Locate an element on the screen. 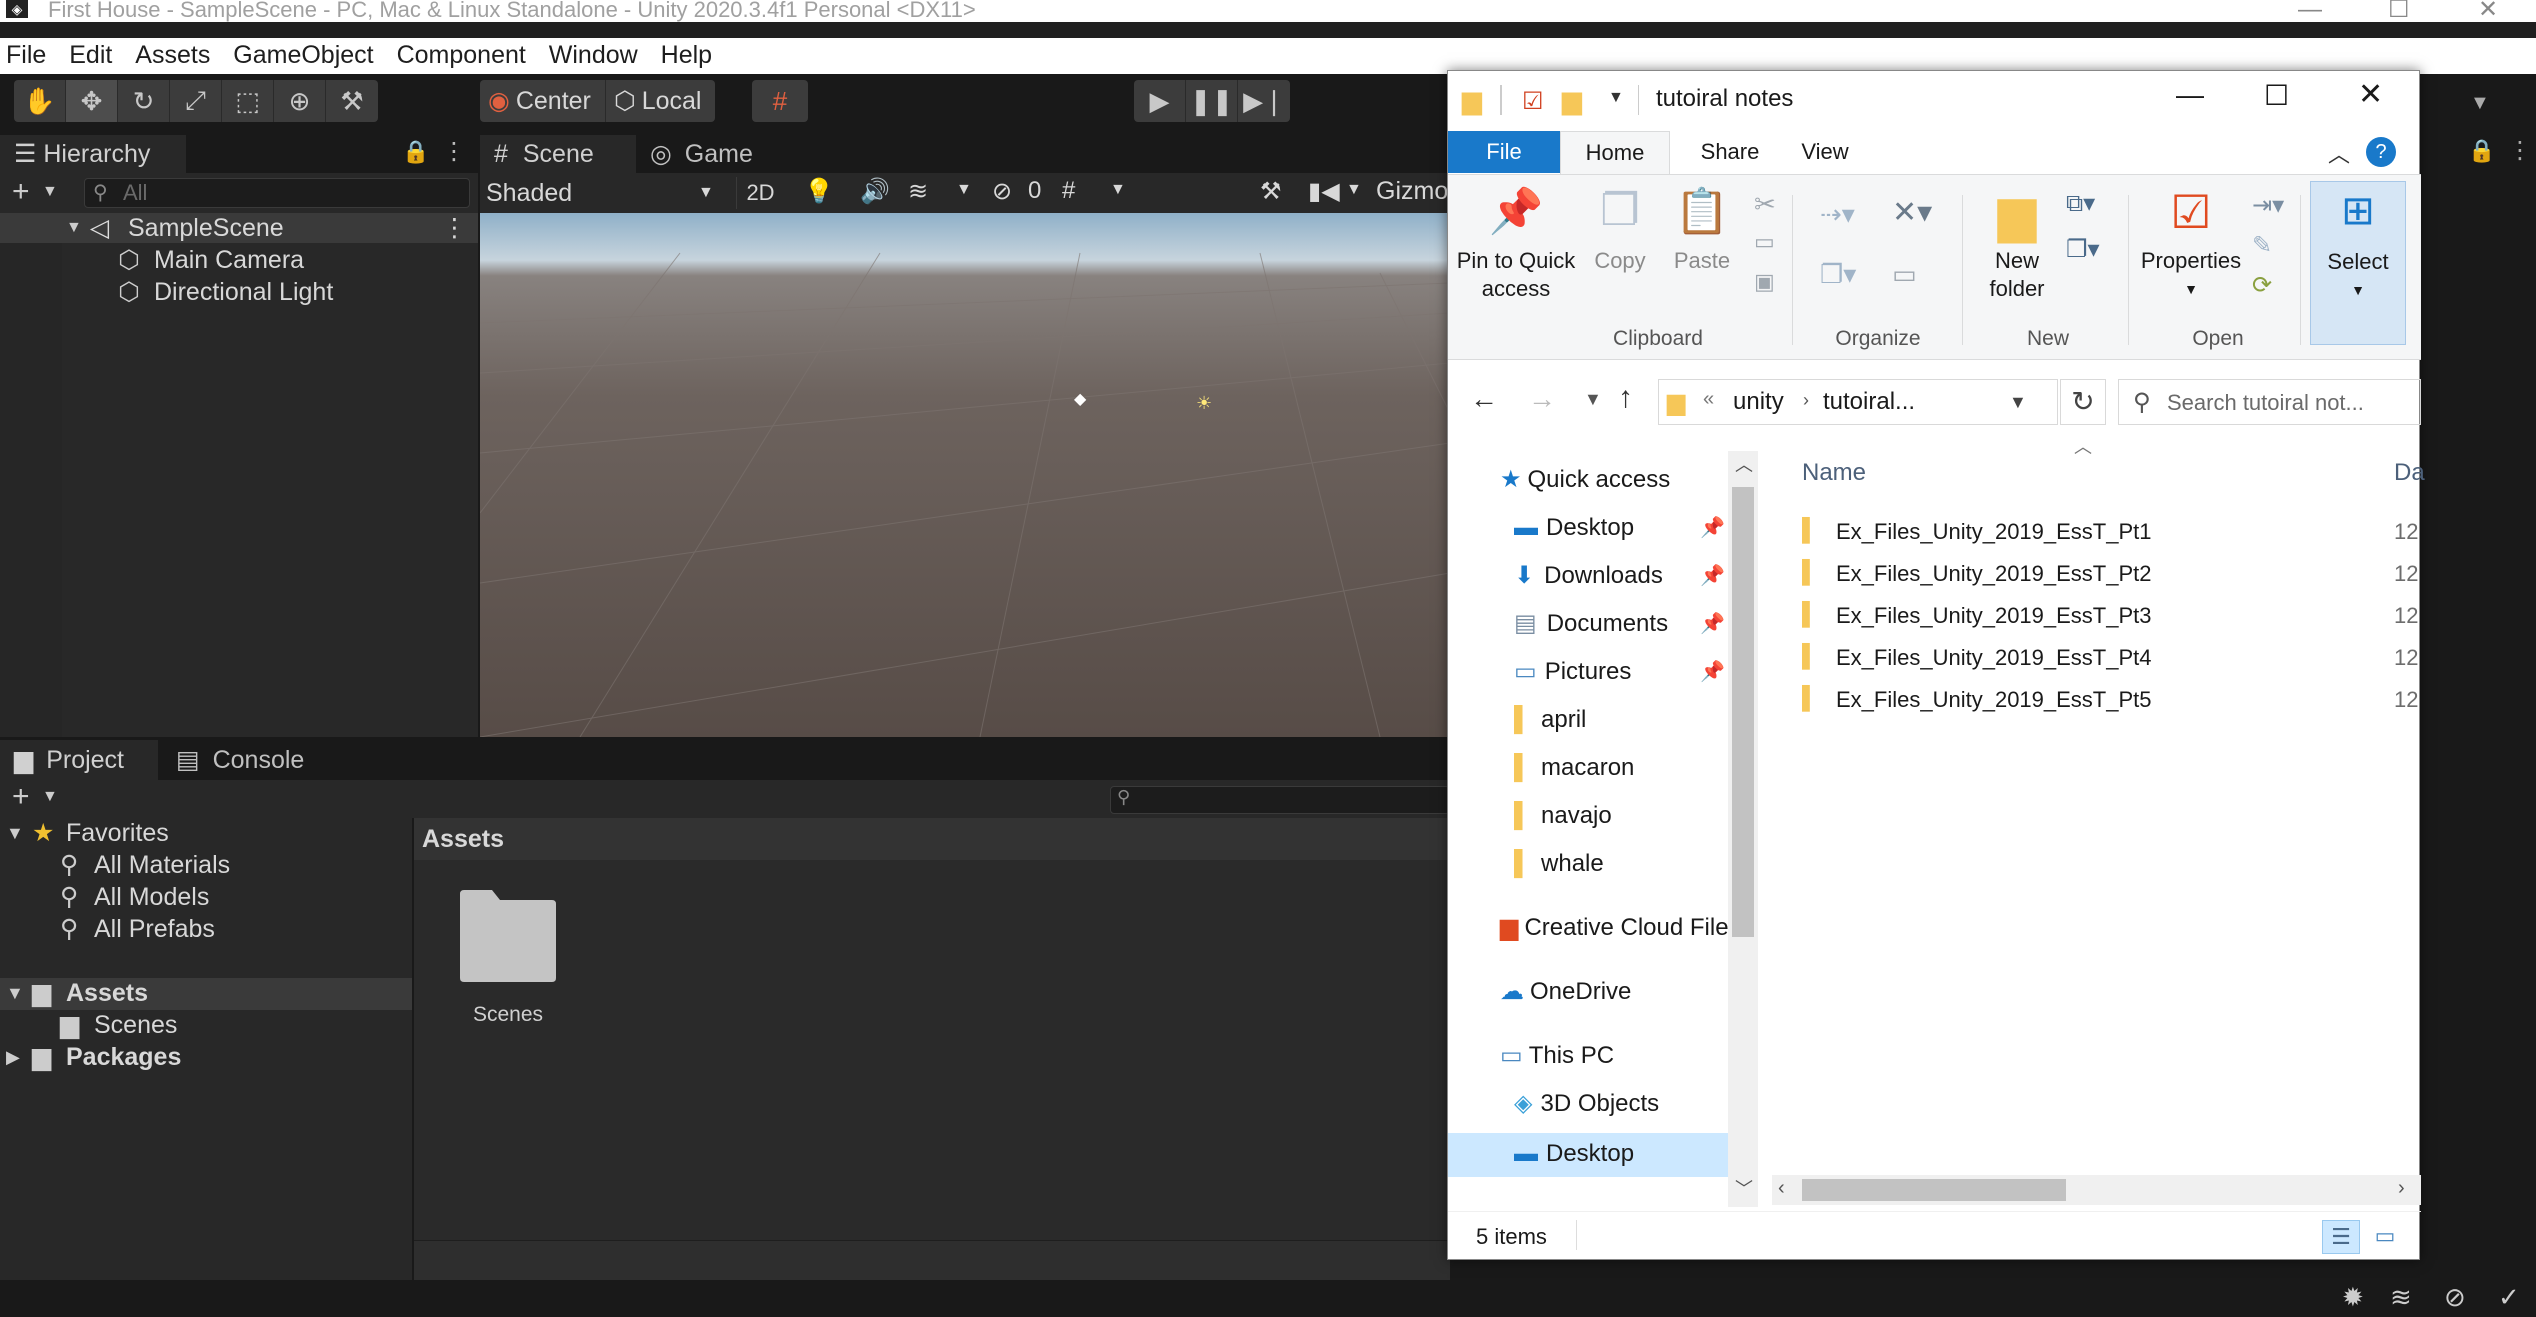 Image resolution: width=2536 pixels, height=1317 pixels. new-folder-button: ▆ New folder is located at coordinates (2017, 244).